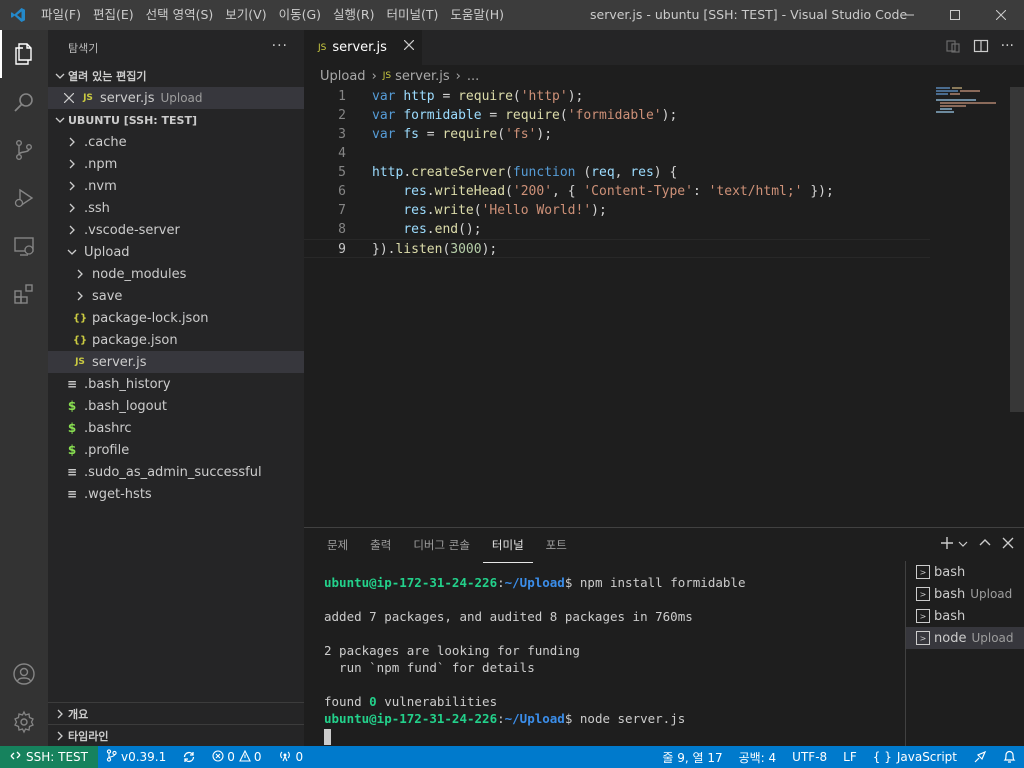 Image resolution: width=1024 pixels, height=768 pixels. What do you see at coordinates (556, 545) in the screenshot?
I see `tab-ports: 포트` at bounding box center [556, 545].